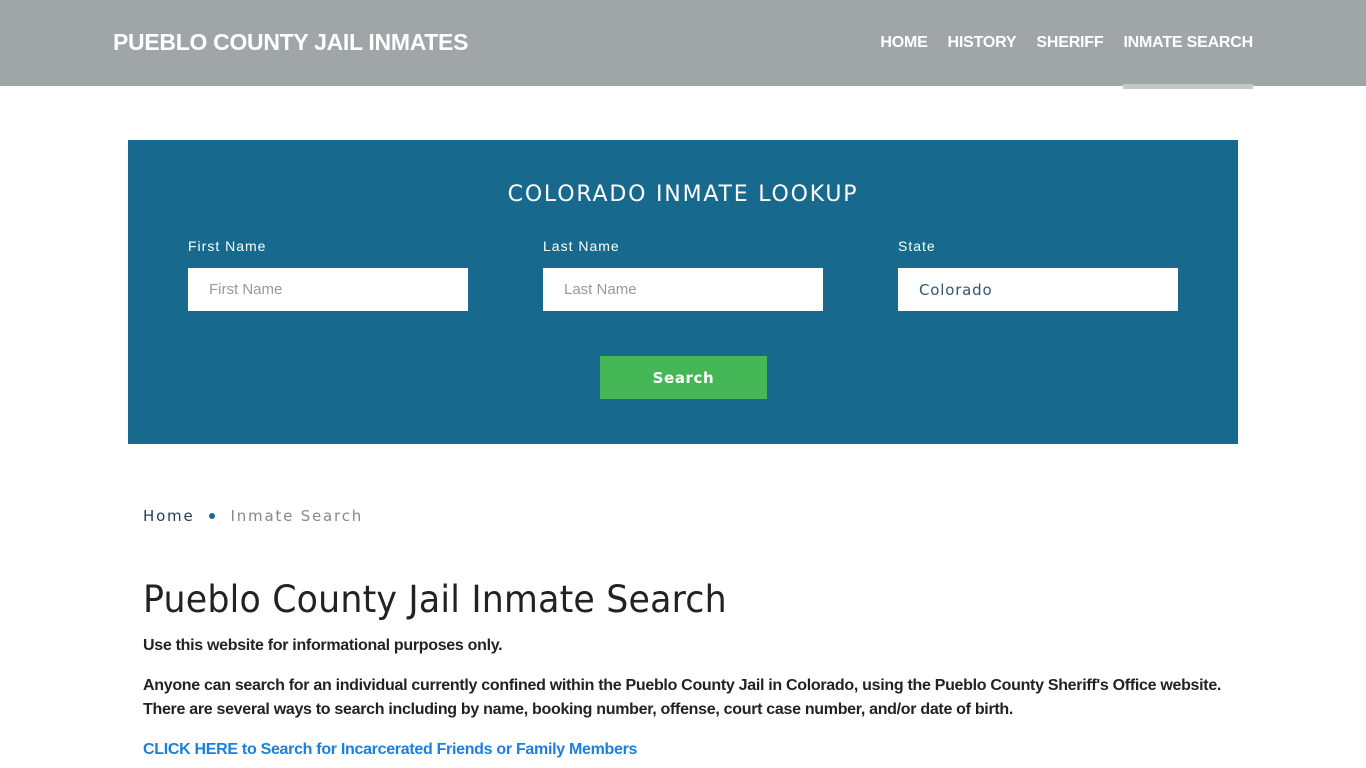 The image size is (1366, 768). What do you see at coordinates (903, 44) in the screenshot?
I see `nav-home: HOME` at bounding box center [903, 44].